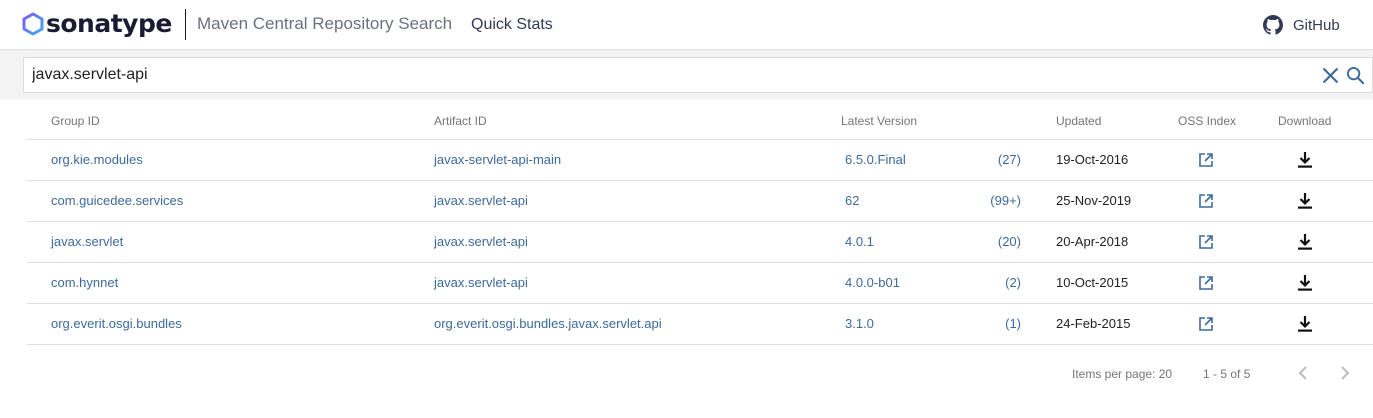 The image size is (1373, 418). Describe the element at coordinates (497, 160) in the screenshot. I see `artifact-id-link: javax-servlet-api-main` at that location.